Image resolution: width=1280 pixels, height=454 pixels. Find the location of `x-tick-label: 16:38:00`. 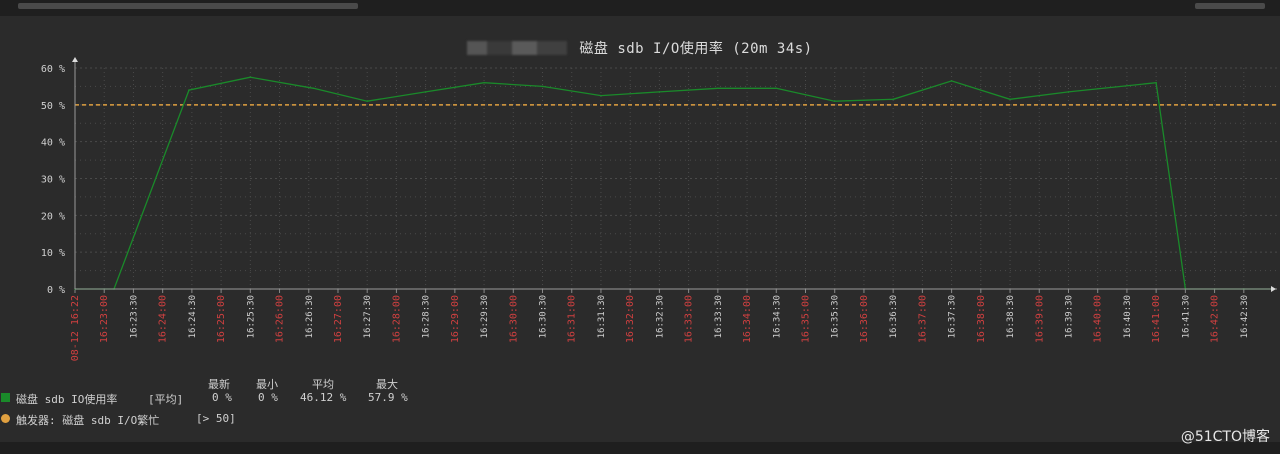

x-tick-label: 16:38:00 is located at coordinates (981, 319).